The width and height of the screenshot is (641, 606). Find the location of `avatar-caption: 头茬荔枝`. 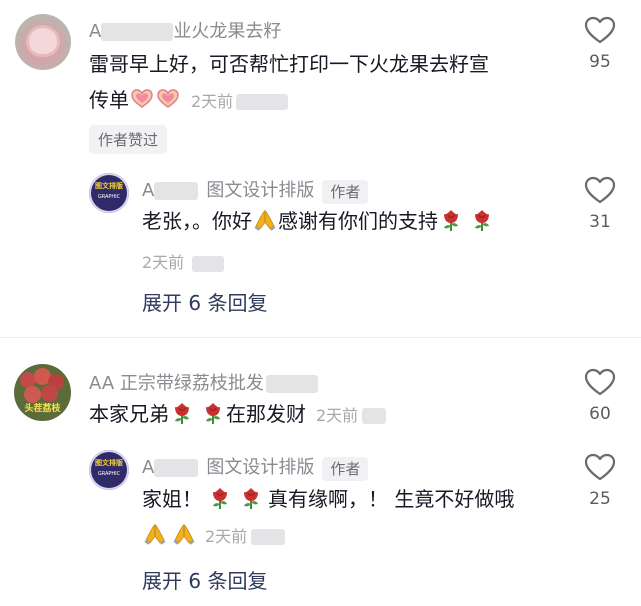

avatar-caption: 头茬荔枝 is located at coordinates (42, 409).